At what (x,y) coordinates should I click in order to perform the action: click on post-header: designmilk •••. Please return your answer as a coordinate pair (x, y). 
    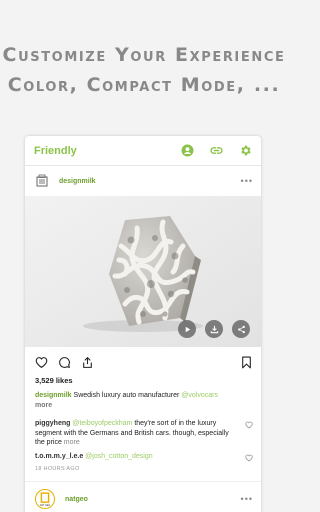
    Looking at the image, I should click on (143, 181).